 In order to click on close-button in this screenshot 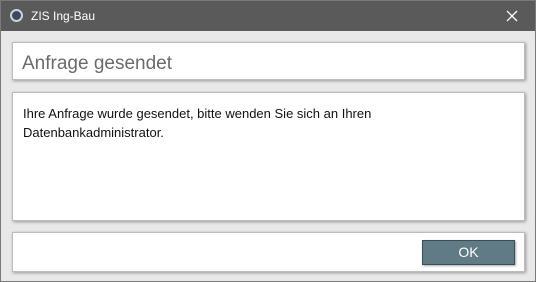, I will do `click(512, 16)`.